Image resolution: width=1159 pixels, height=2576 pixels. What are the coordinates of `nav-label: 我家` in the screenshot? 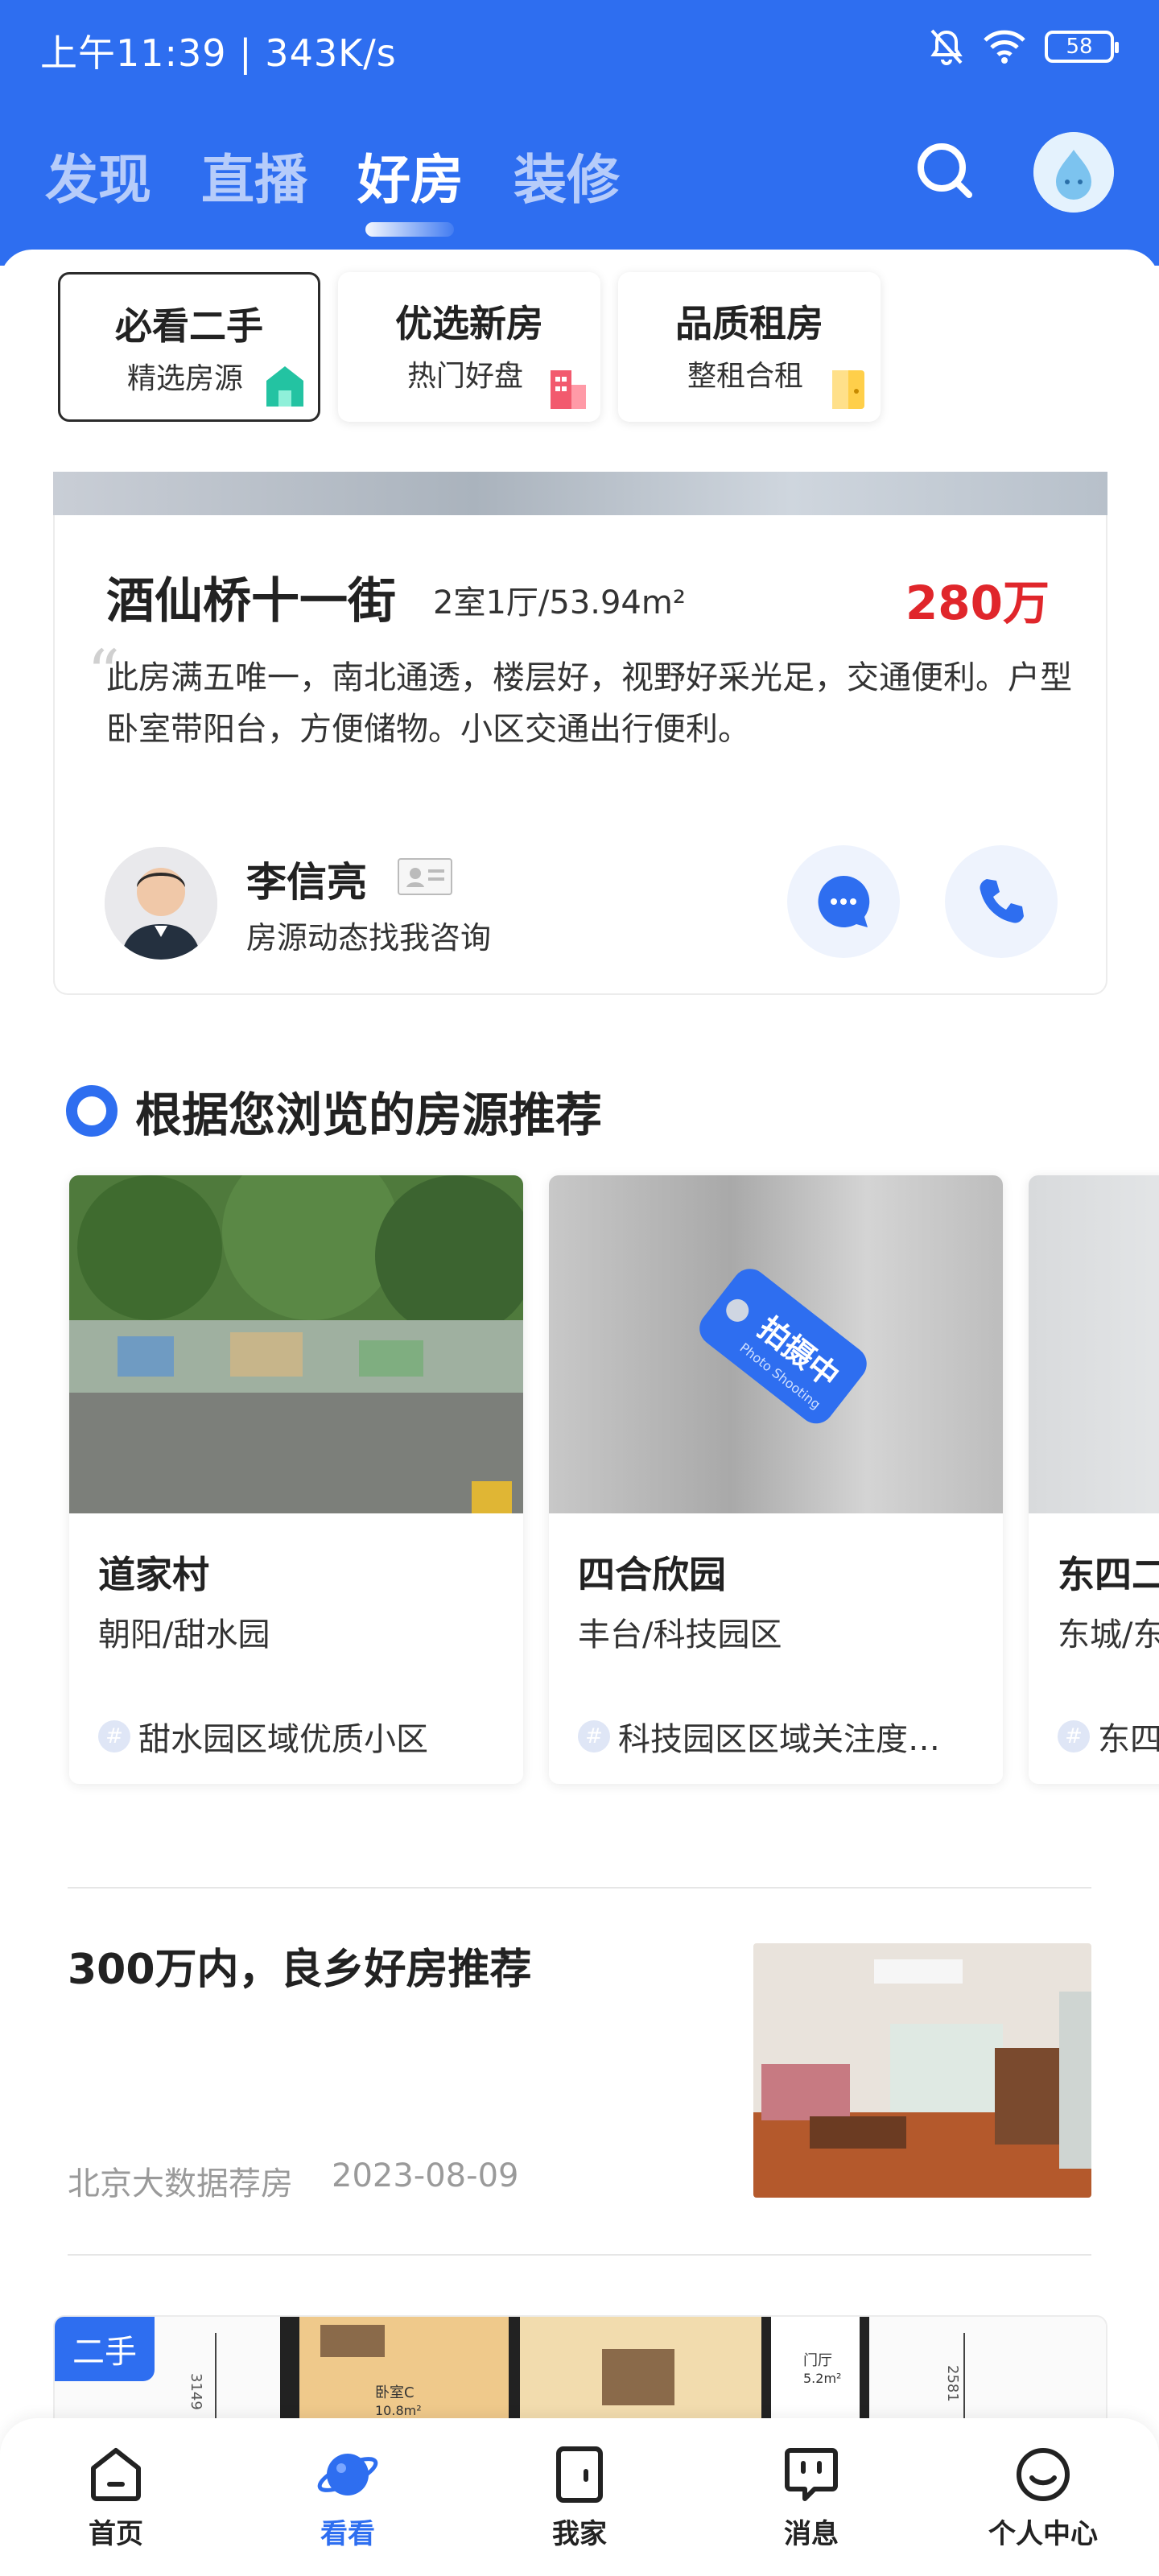 It's located at (579, 2534).